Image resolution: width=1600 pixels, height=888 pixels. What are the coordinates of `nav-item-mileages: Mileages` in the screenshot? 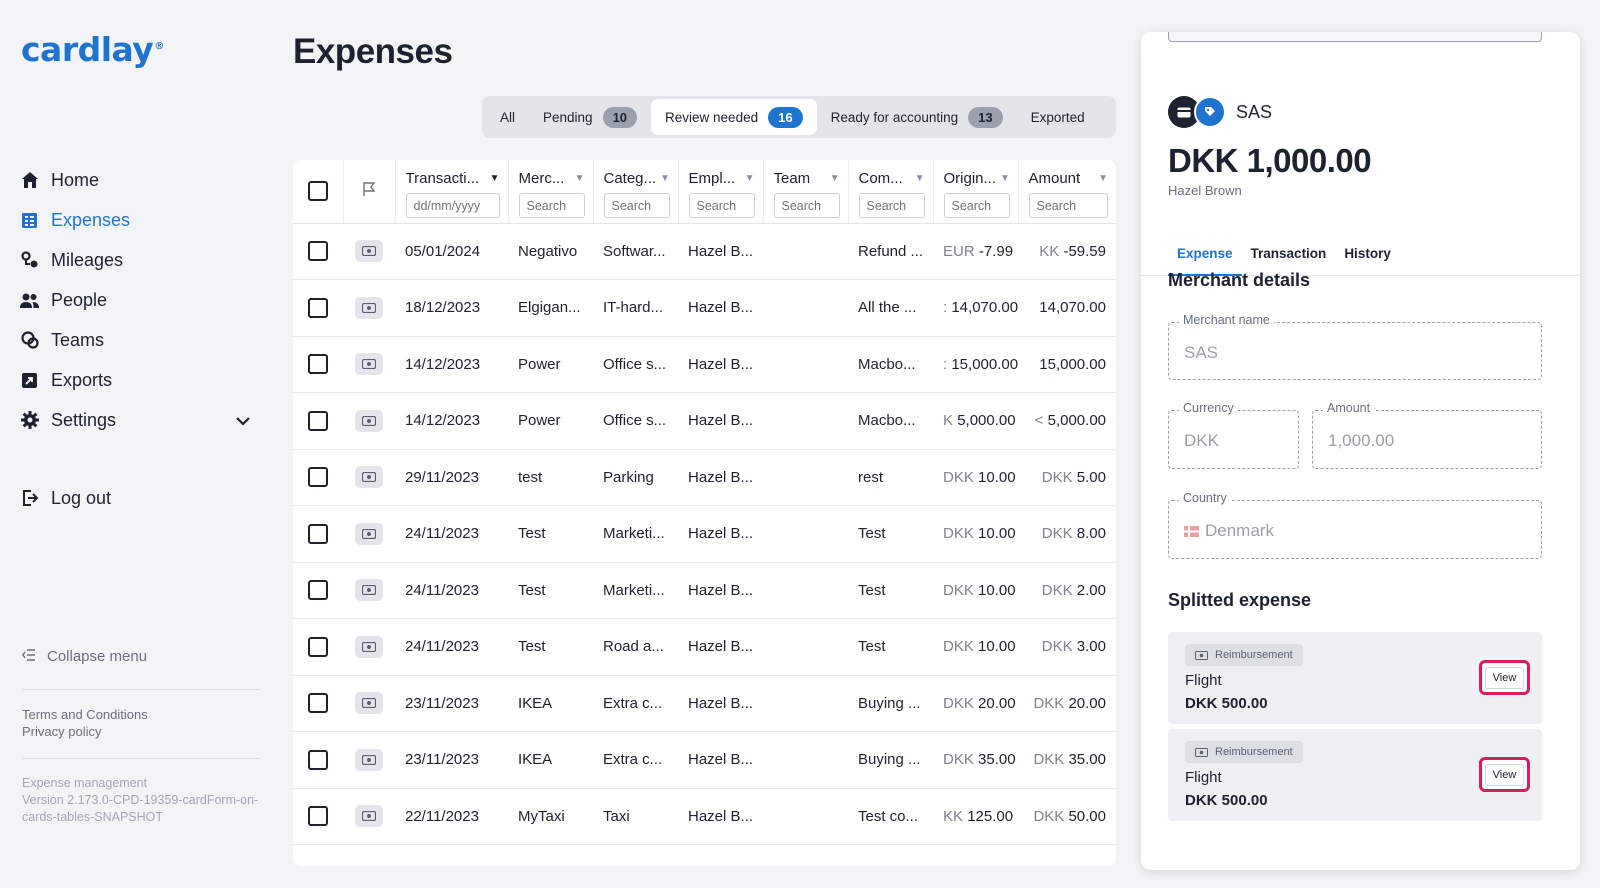 It's located at (135, 260).